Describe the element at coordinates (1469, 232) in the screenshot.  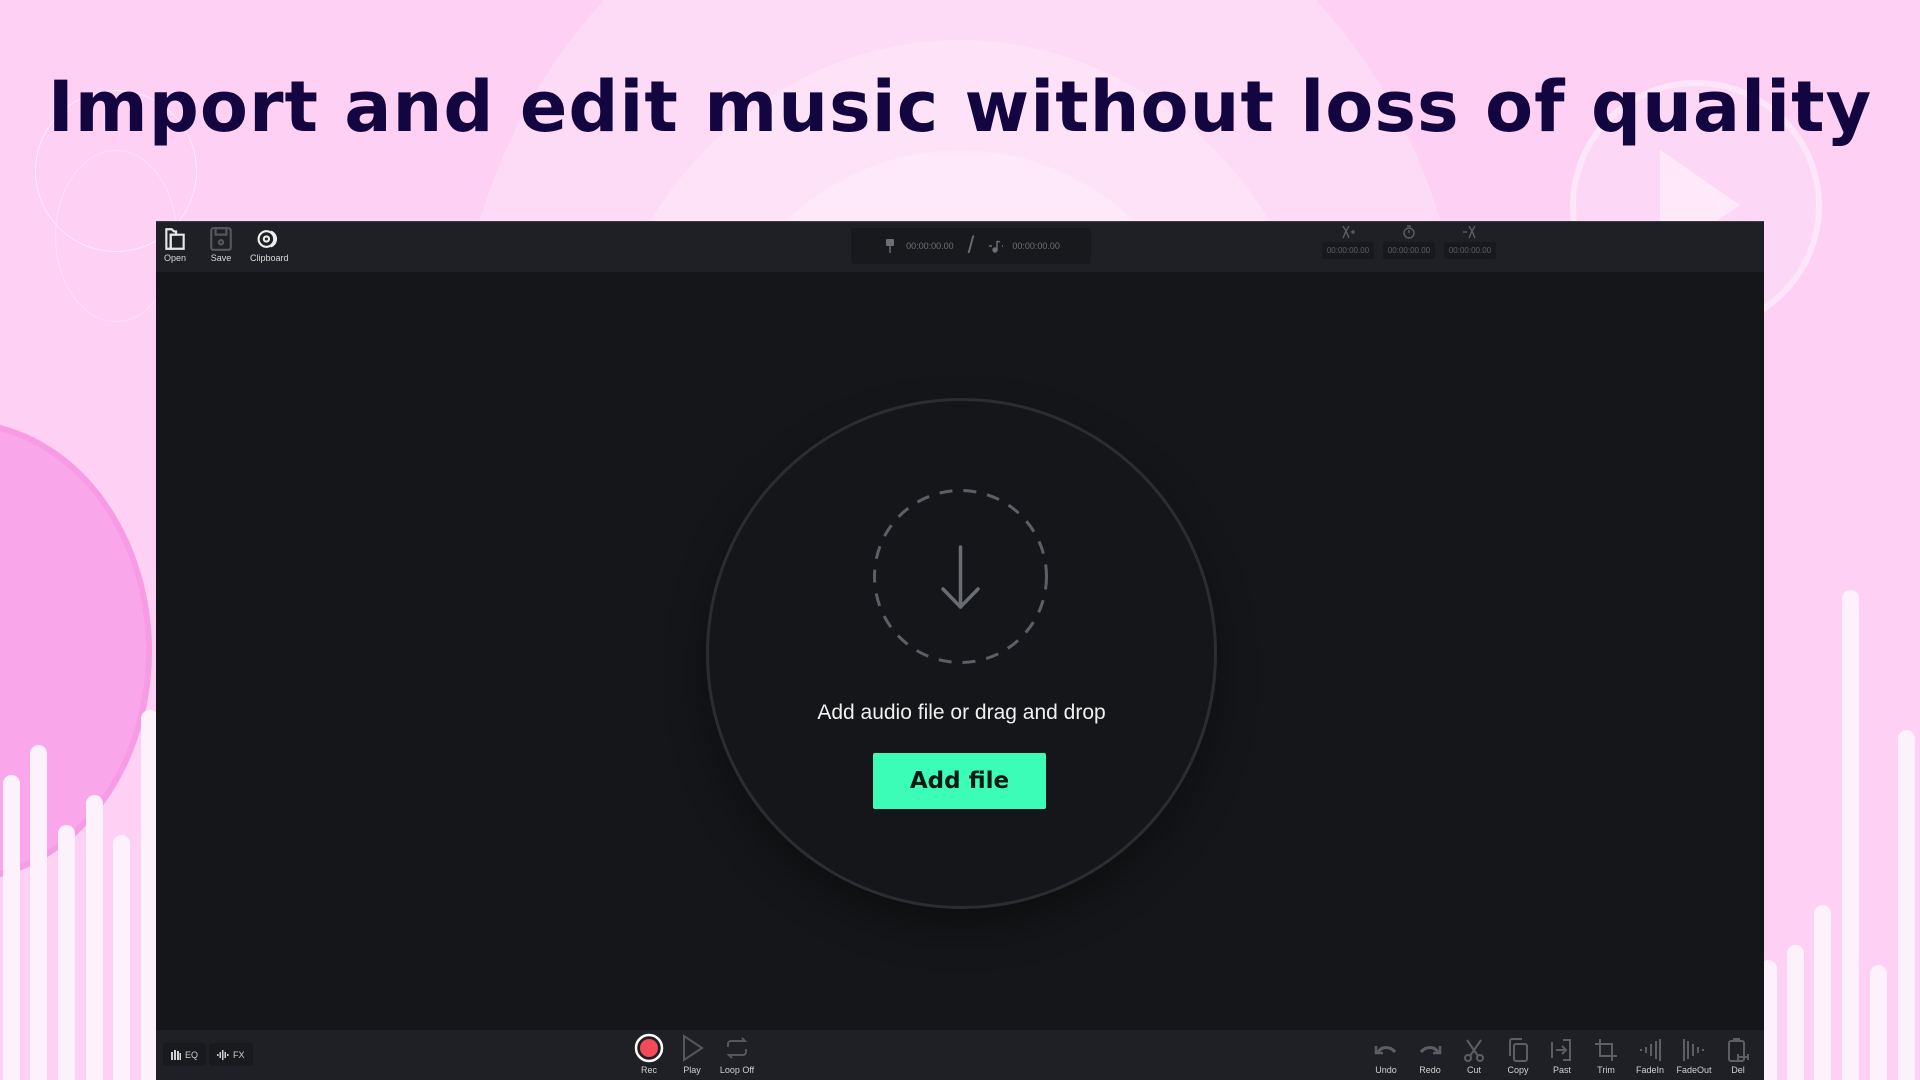
I see `selection-end-icon` at that location.